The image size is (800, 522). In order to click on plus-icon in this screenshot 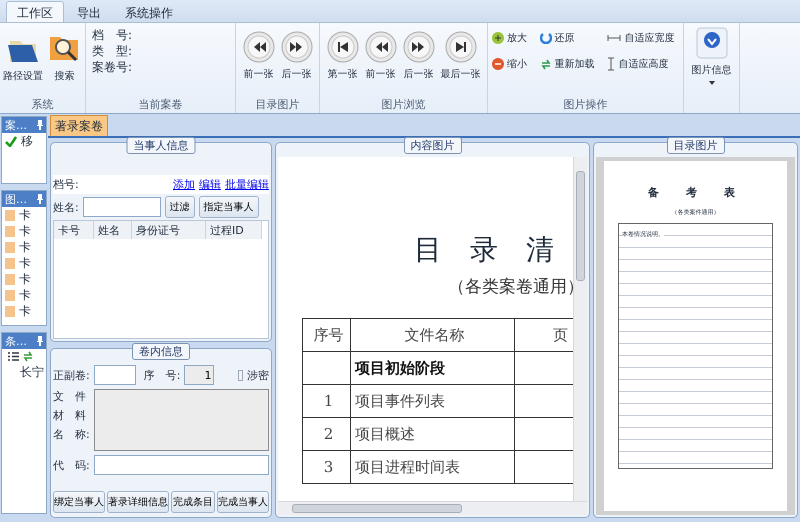, I will do `click(498, 38)`.